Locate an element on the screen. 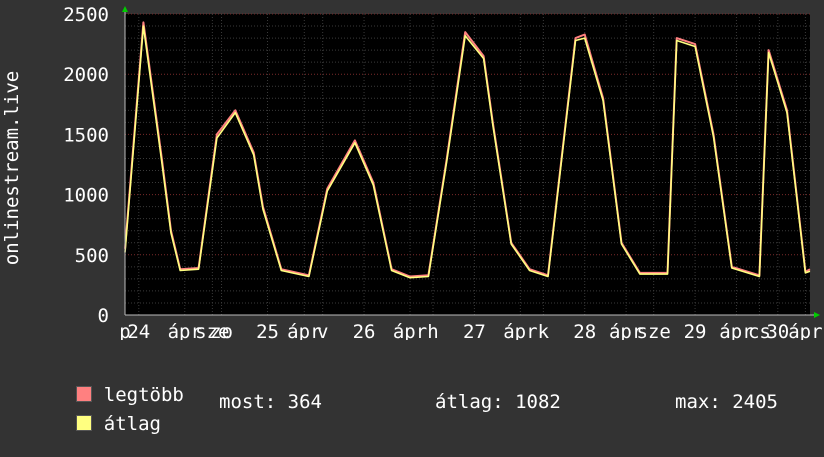  legend-label-avg: átlag is located at coordinates (132, 424).